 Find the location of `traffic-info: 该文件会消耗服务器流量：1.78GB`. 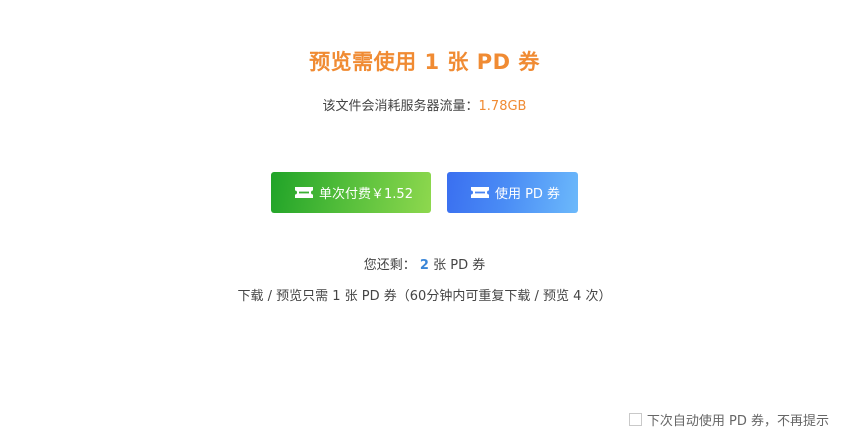

traffic-info: 该文件会消耗服务器流量：1.78GB is located at coordinates (424, 104).